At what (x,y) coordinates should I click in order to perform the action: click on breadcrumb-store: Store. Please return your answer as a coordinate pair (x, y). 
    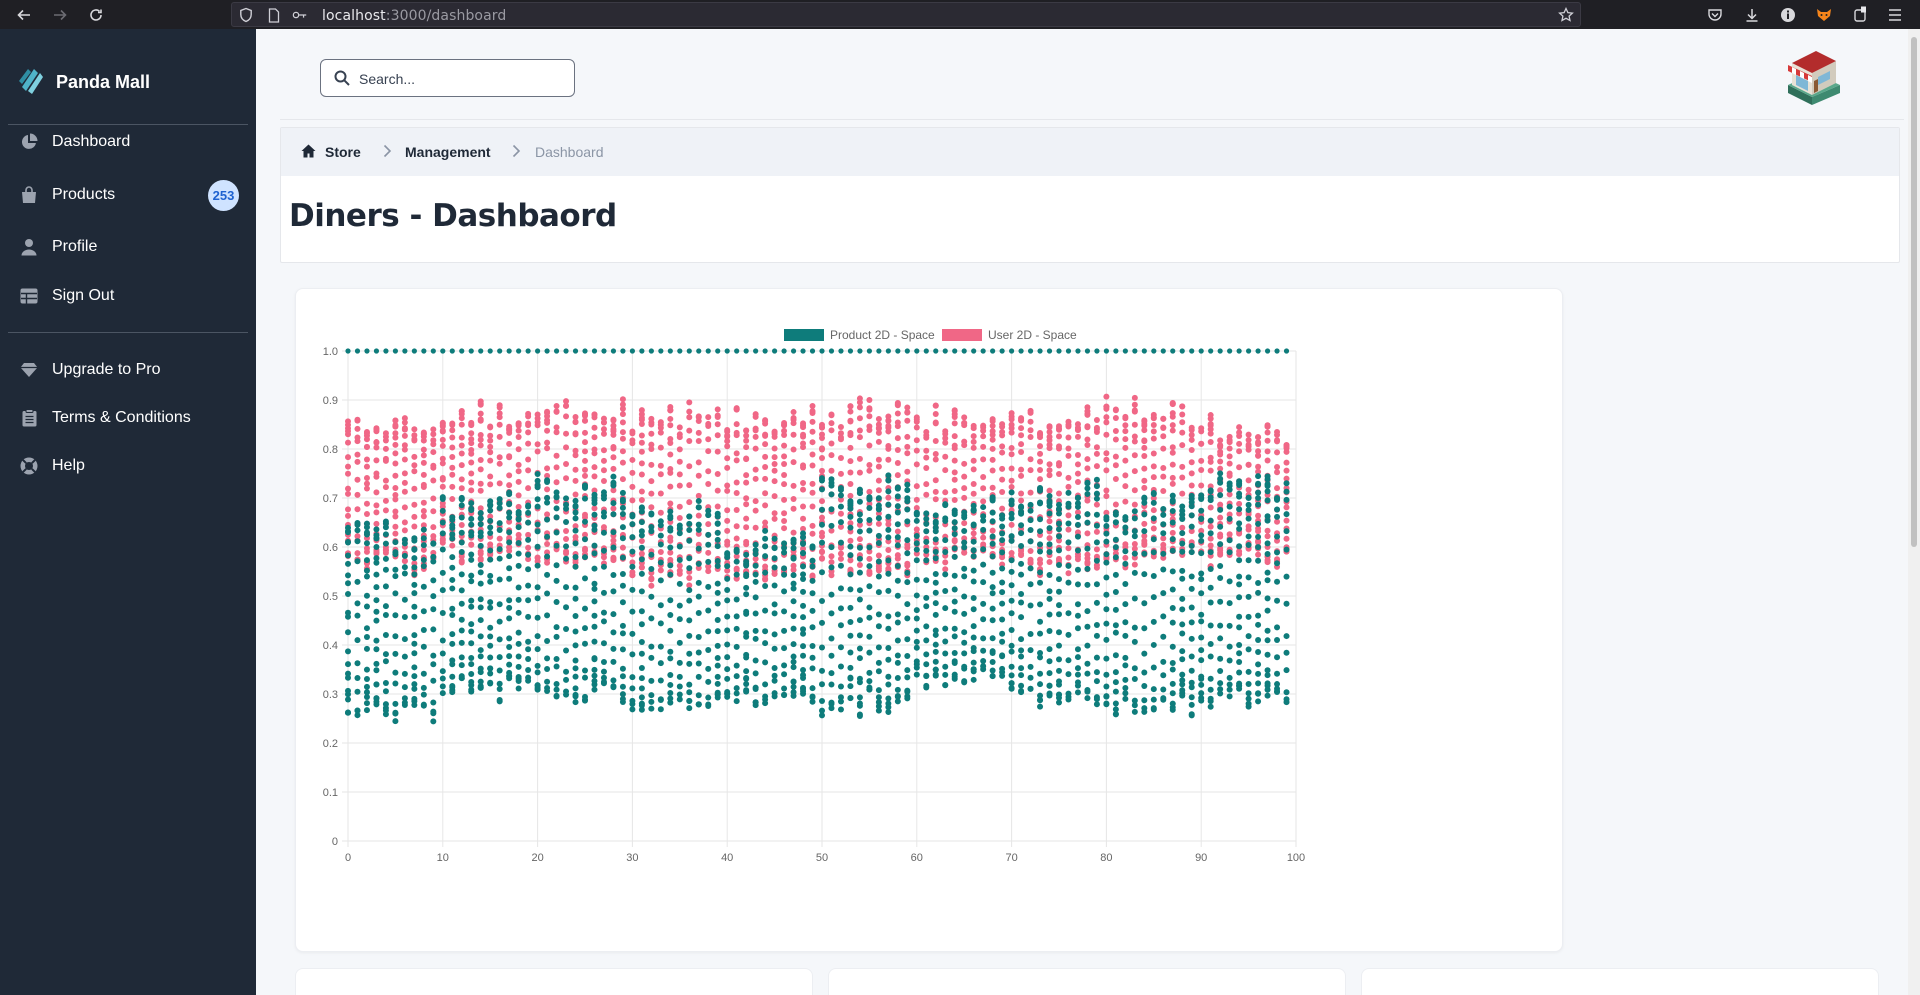
    Looking at the image, I should click on (343, 152).